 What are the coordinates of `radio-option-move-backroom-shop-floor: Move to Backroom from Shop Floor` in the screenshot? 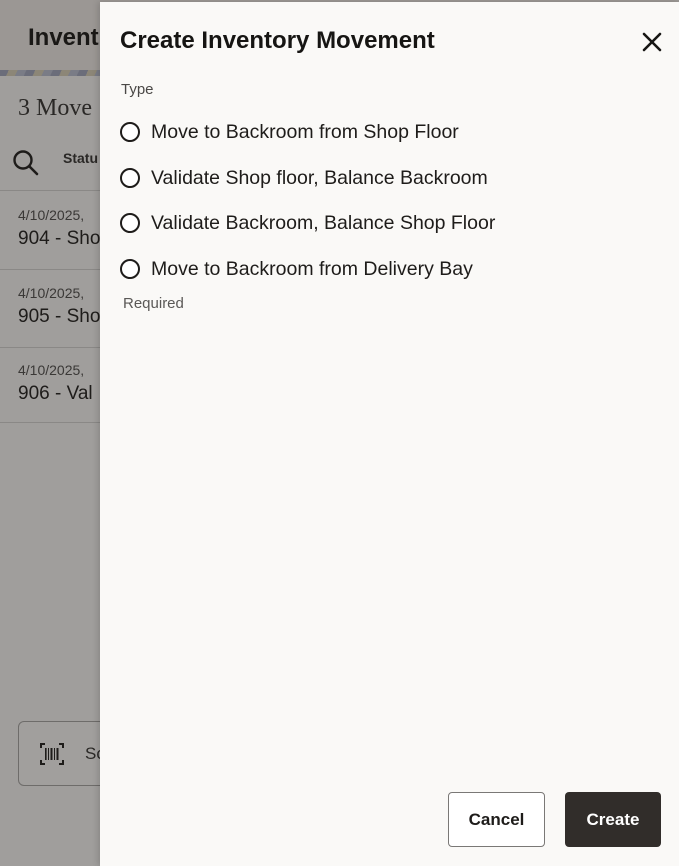 It's located at (307, 138).